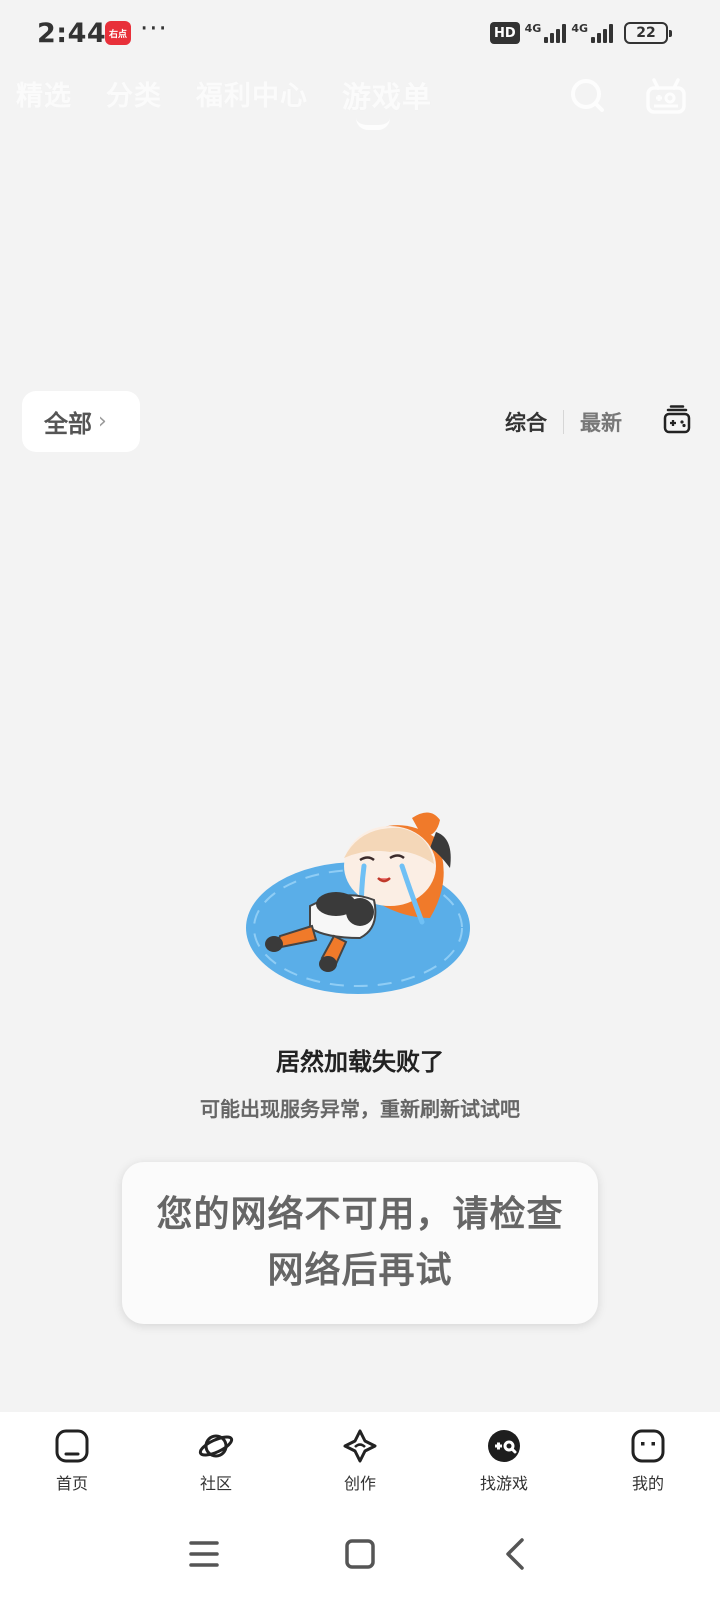 Image resolution: width=720 pixels, height=1600 pixels. I want to click on nav-profile: 我的, so click(648, 1462).